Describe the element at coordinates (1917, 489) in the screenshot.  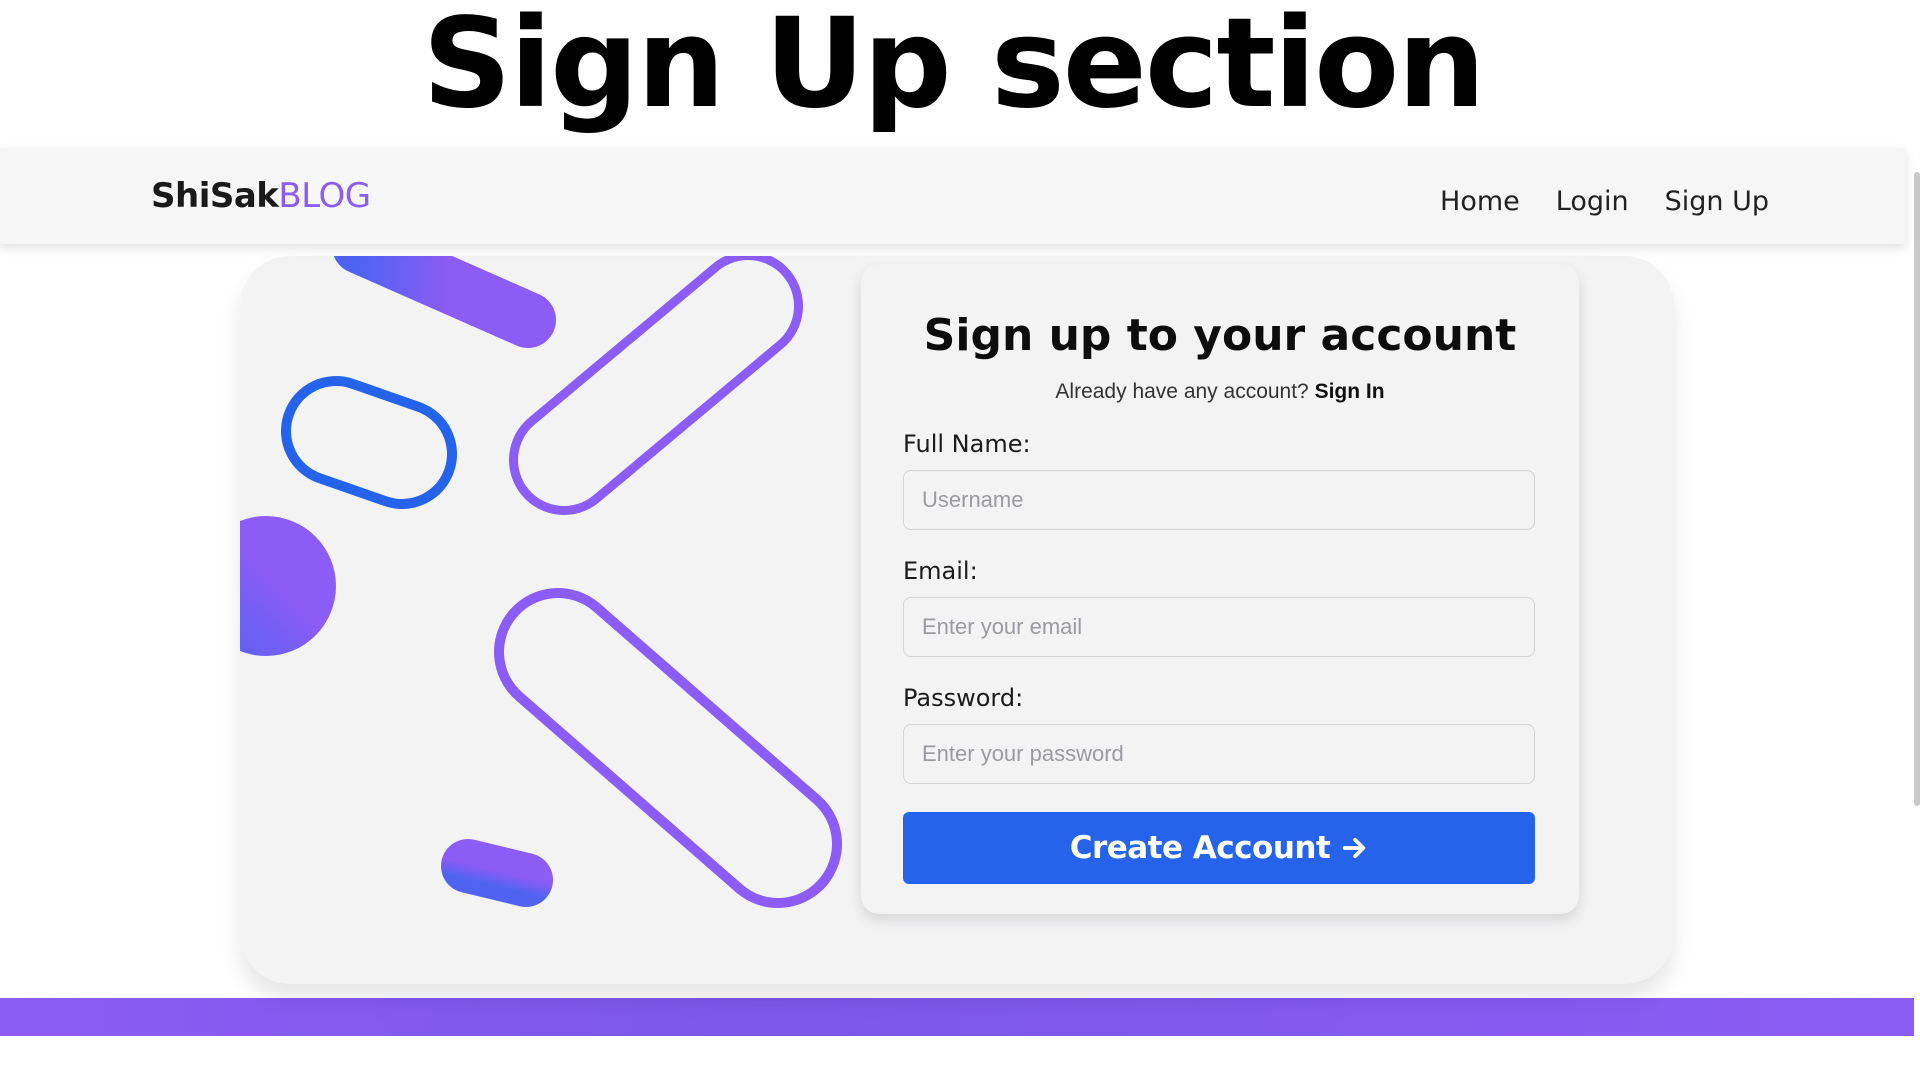
I see `scrollbar` at that location.